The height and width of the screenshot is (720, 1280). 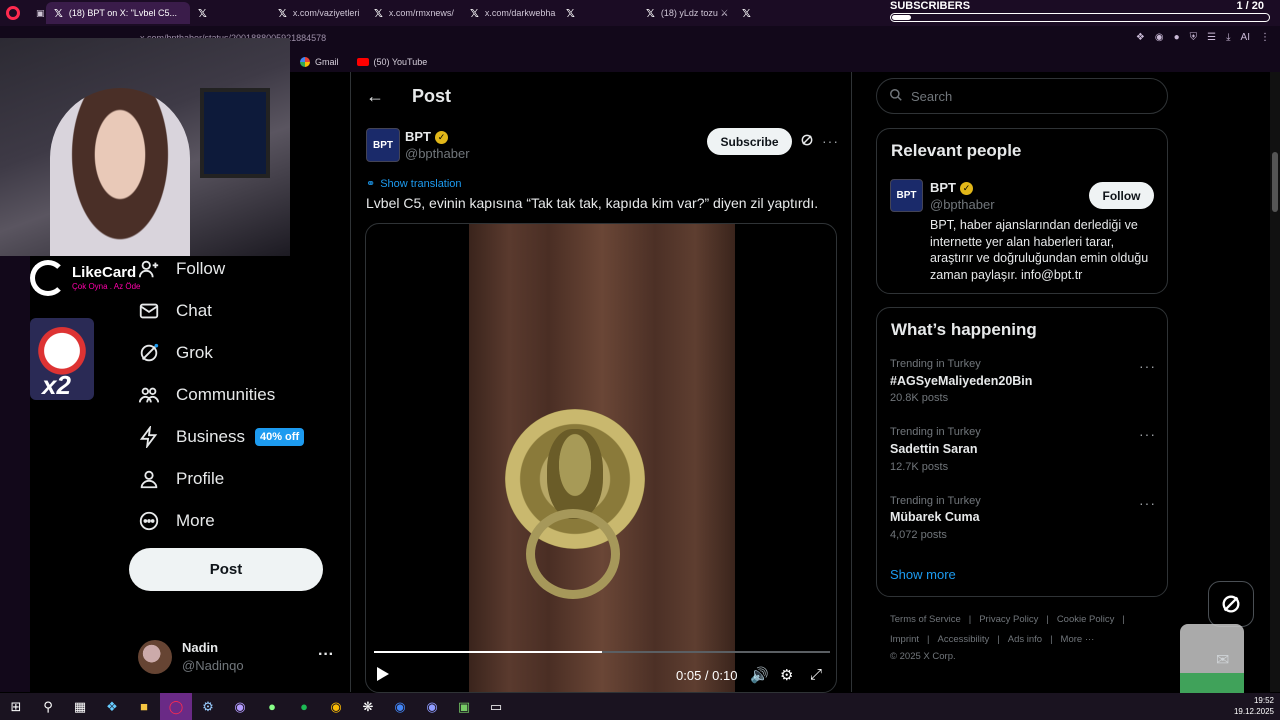 What do you see at coordinates (272, 706) in the screenshot?
I see `xbox-icon: ●` at bounding box center [272, 706].